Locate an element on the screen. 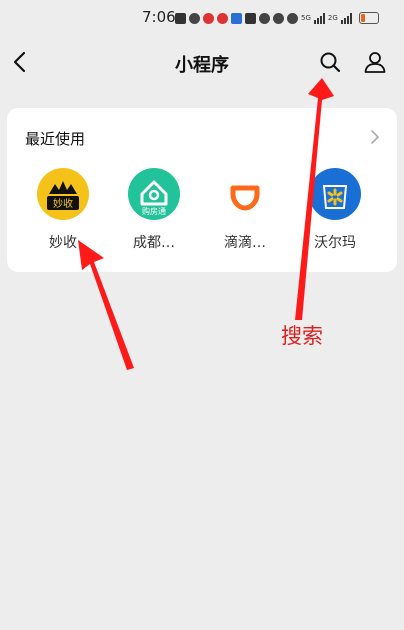  didi-logo is located at coordinates (245, 198).